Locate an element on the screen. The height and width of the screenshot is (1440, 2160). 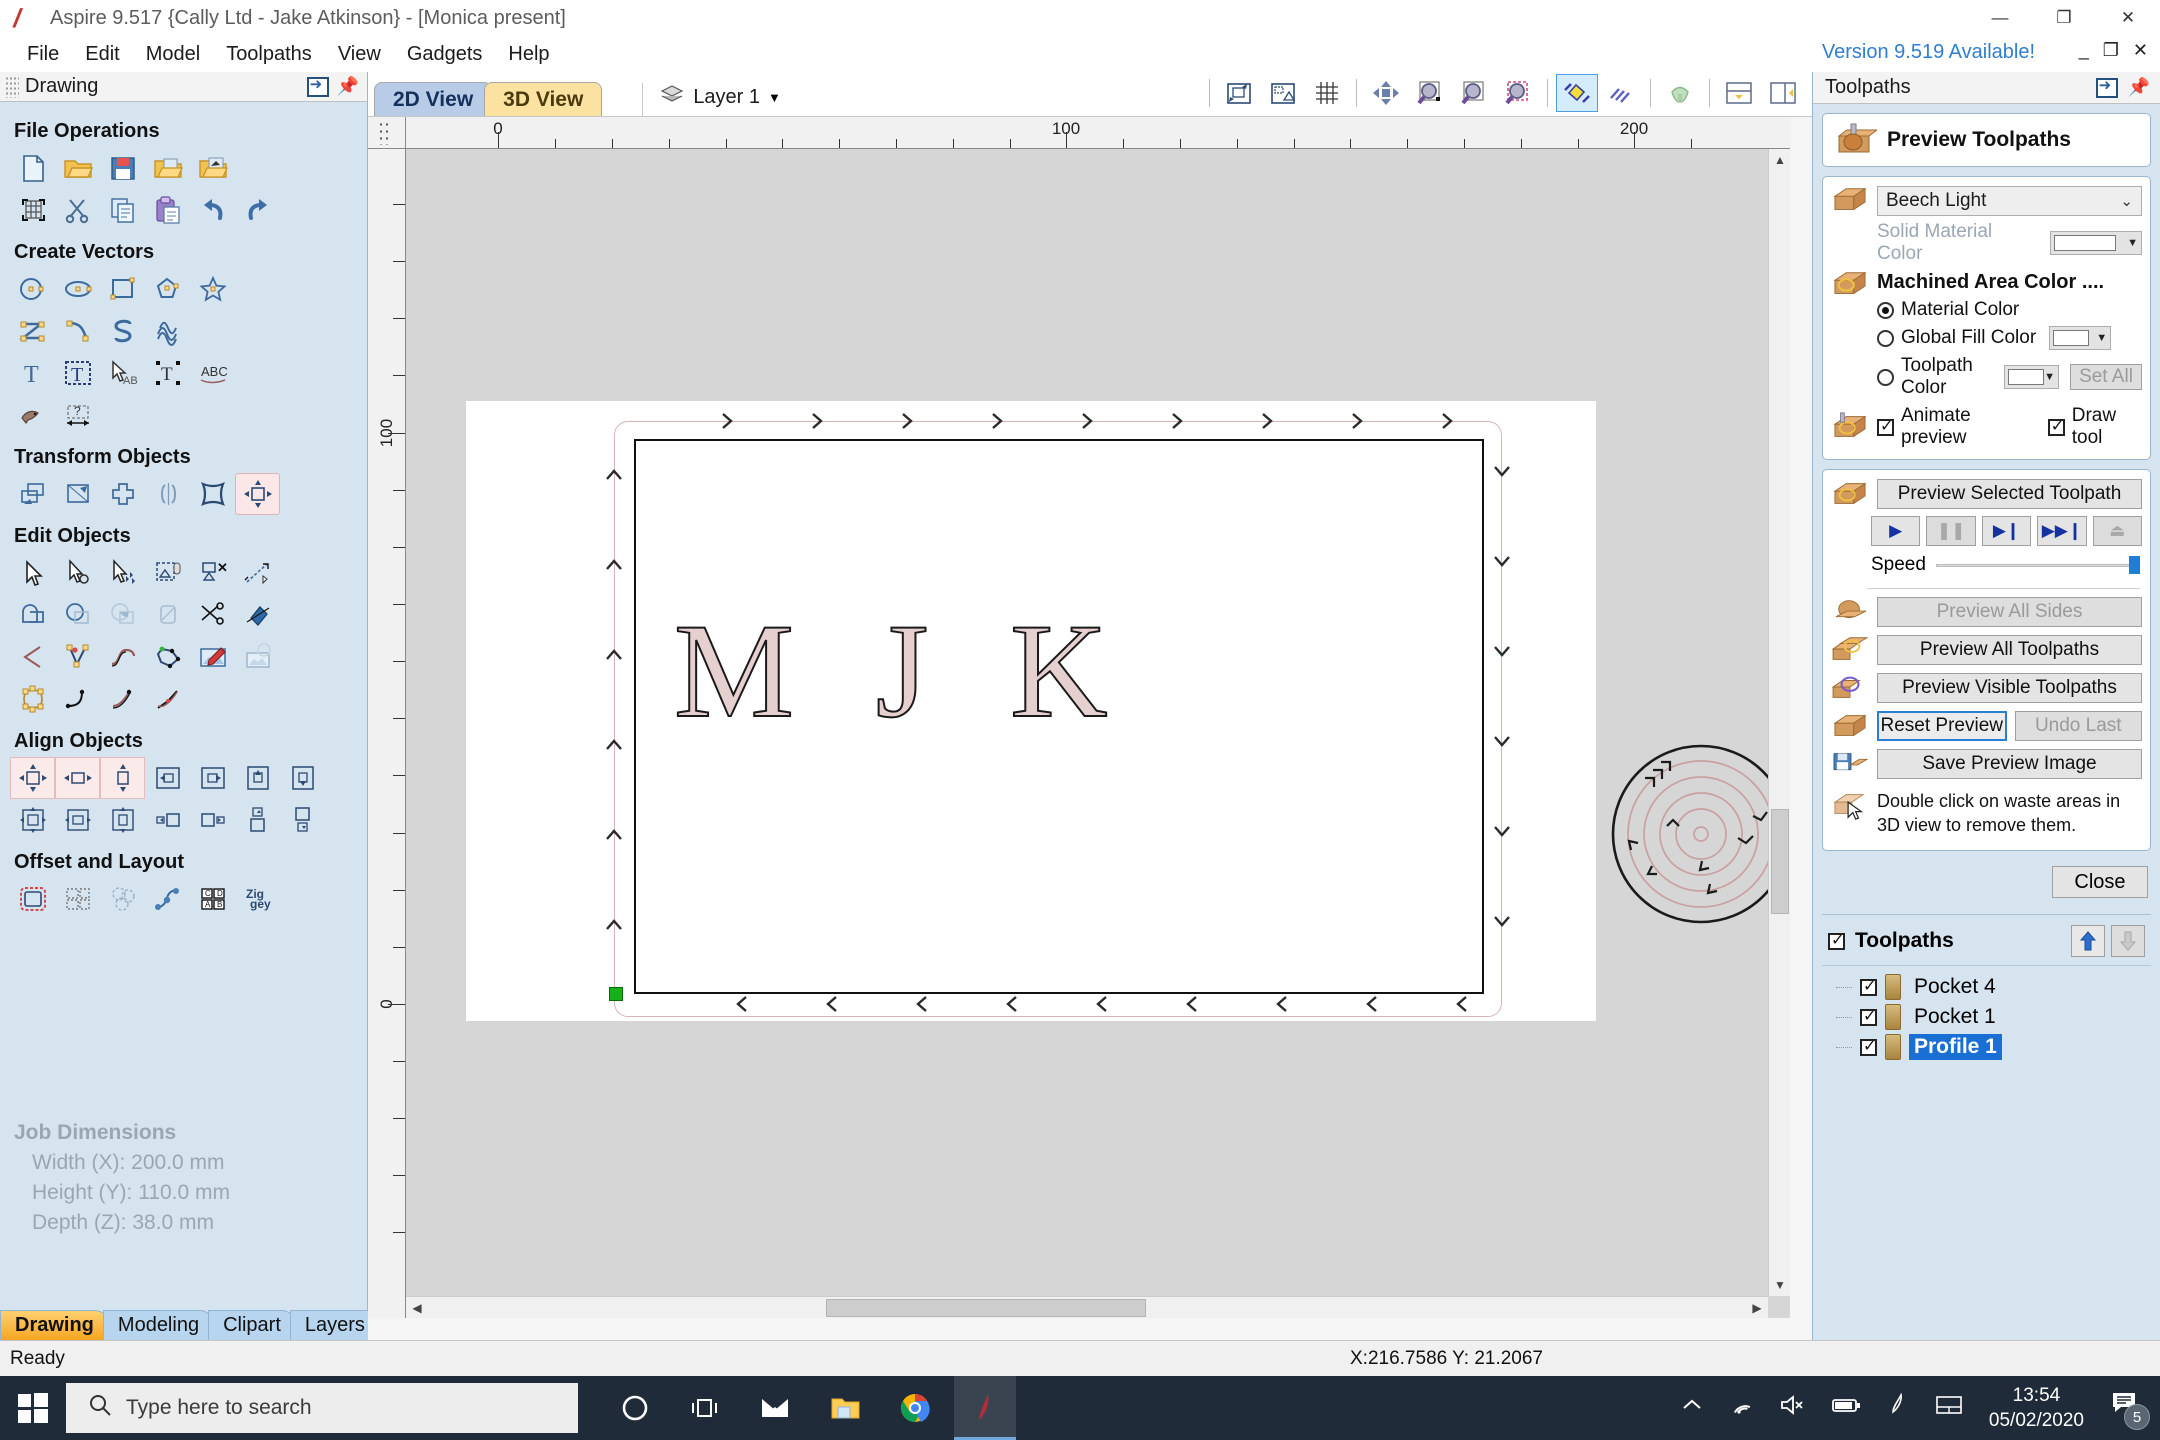
stop-button: ⏏ is located at coordinates (2117, 531).